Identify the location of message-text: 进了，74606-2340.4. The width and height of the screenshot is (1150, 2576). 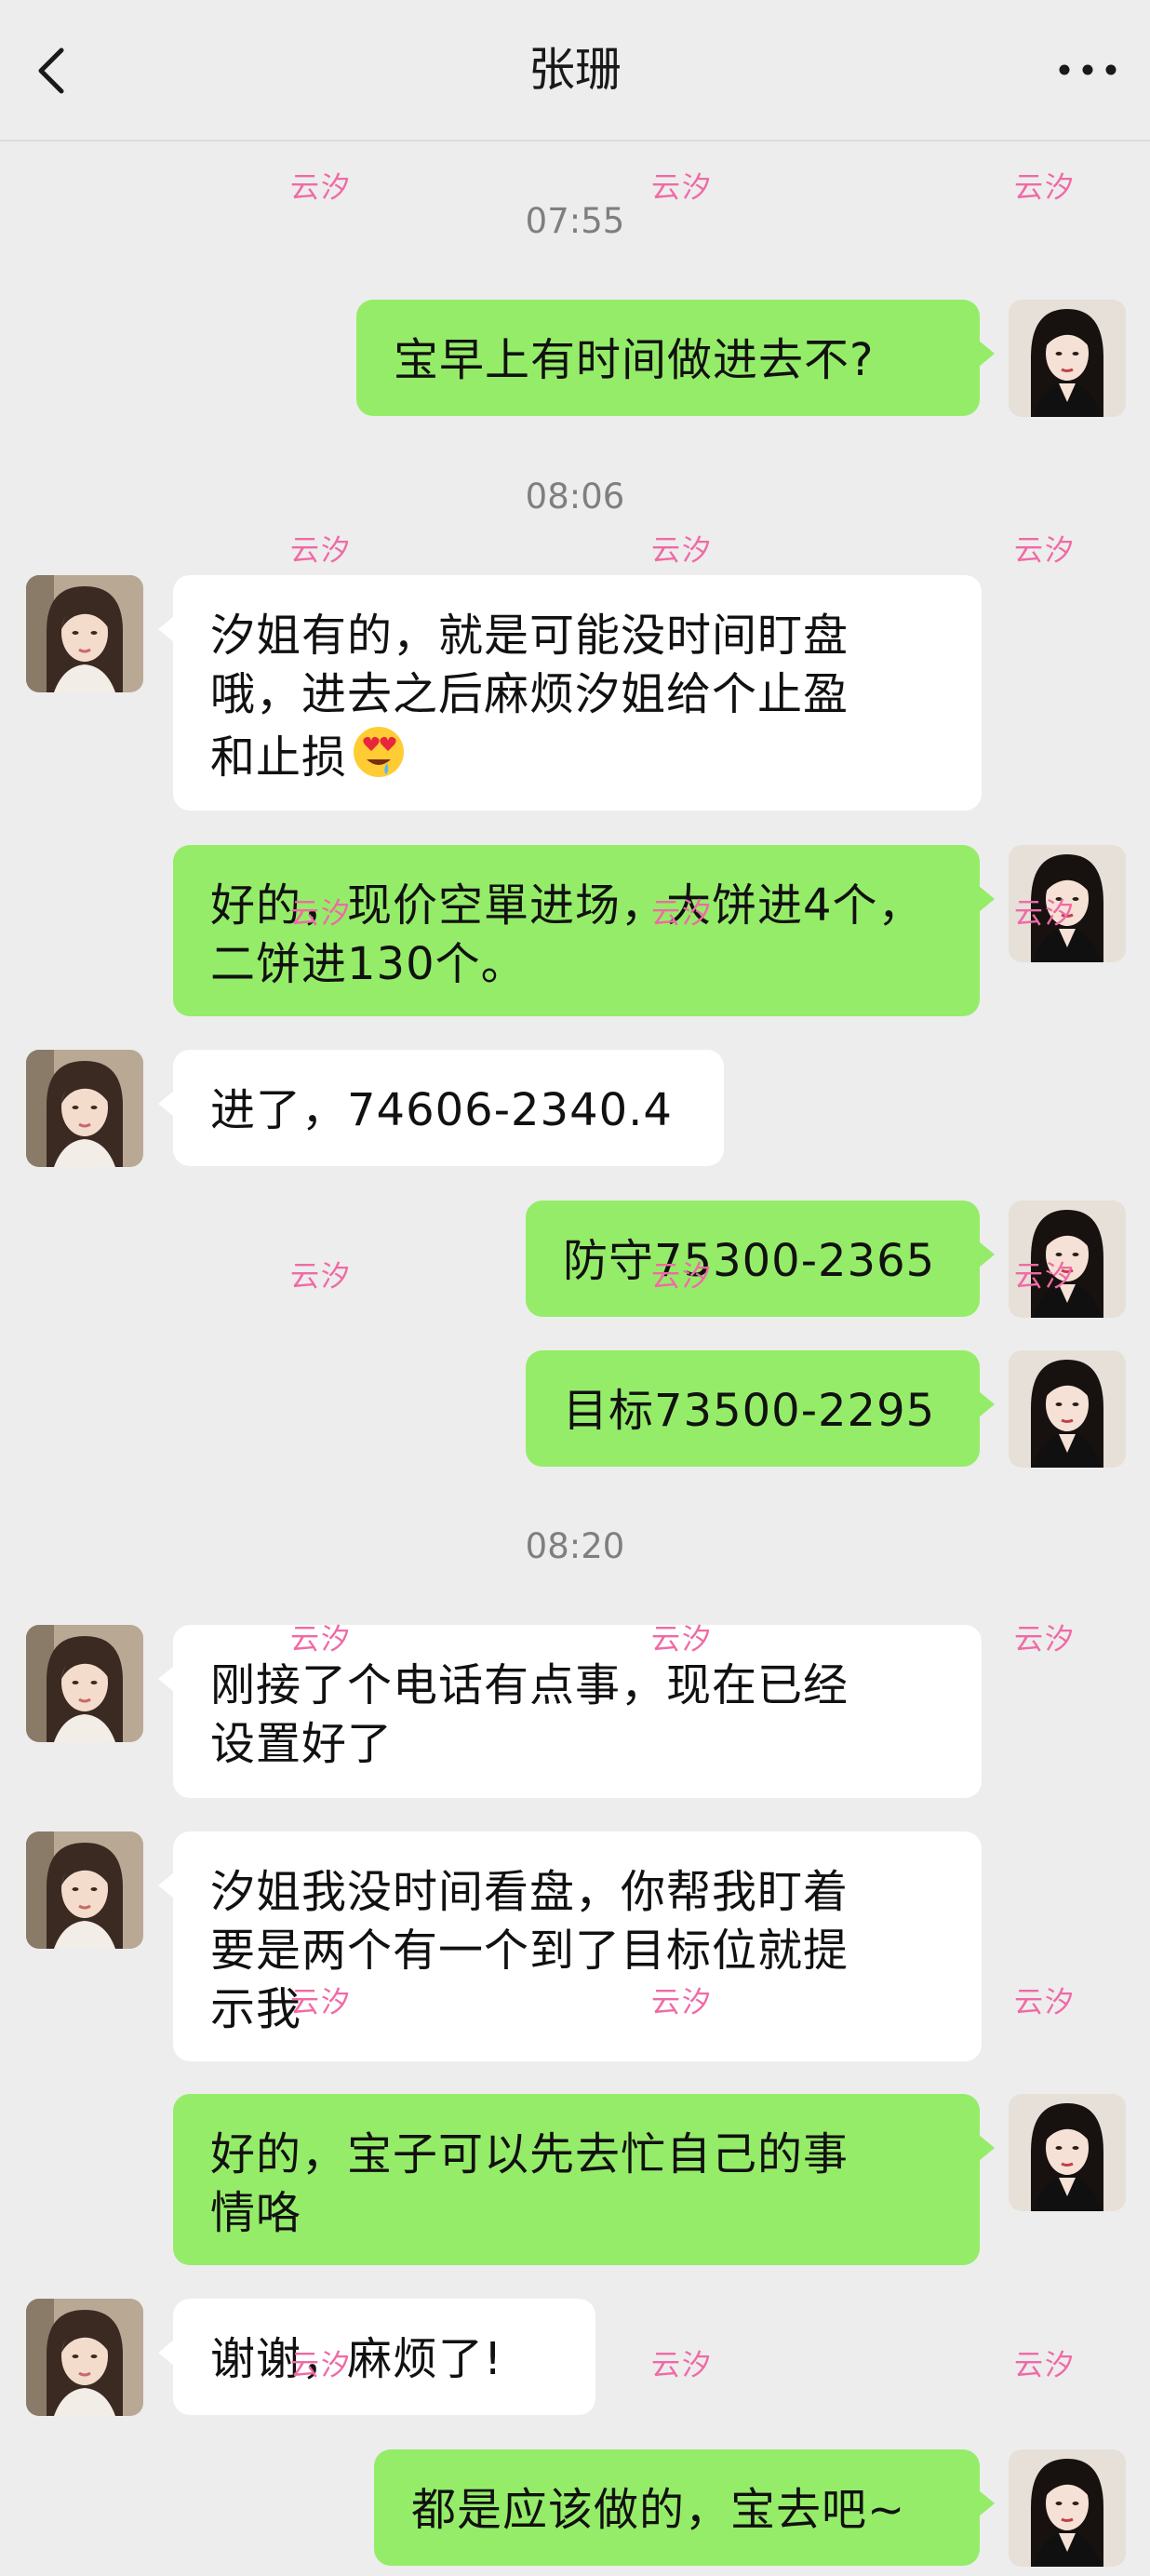
(441, 1110).